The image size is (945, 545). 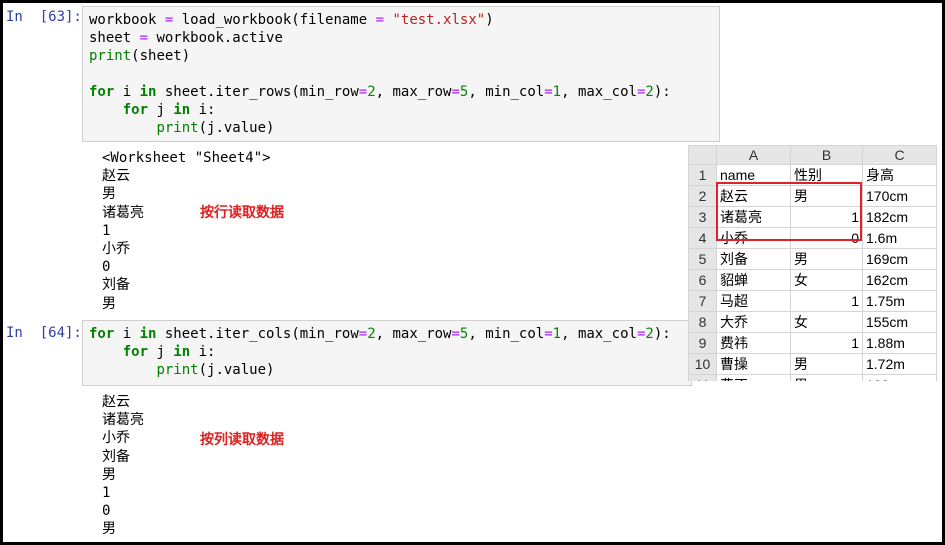 What do you see at coordinates (123, 466) in the screenshot?
I see `cell-64-output: 赵云 诸葛亮 小乔 刘备男 1 0 男` at bounding box center [123, 466].